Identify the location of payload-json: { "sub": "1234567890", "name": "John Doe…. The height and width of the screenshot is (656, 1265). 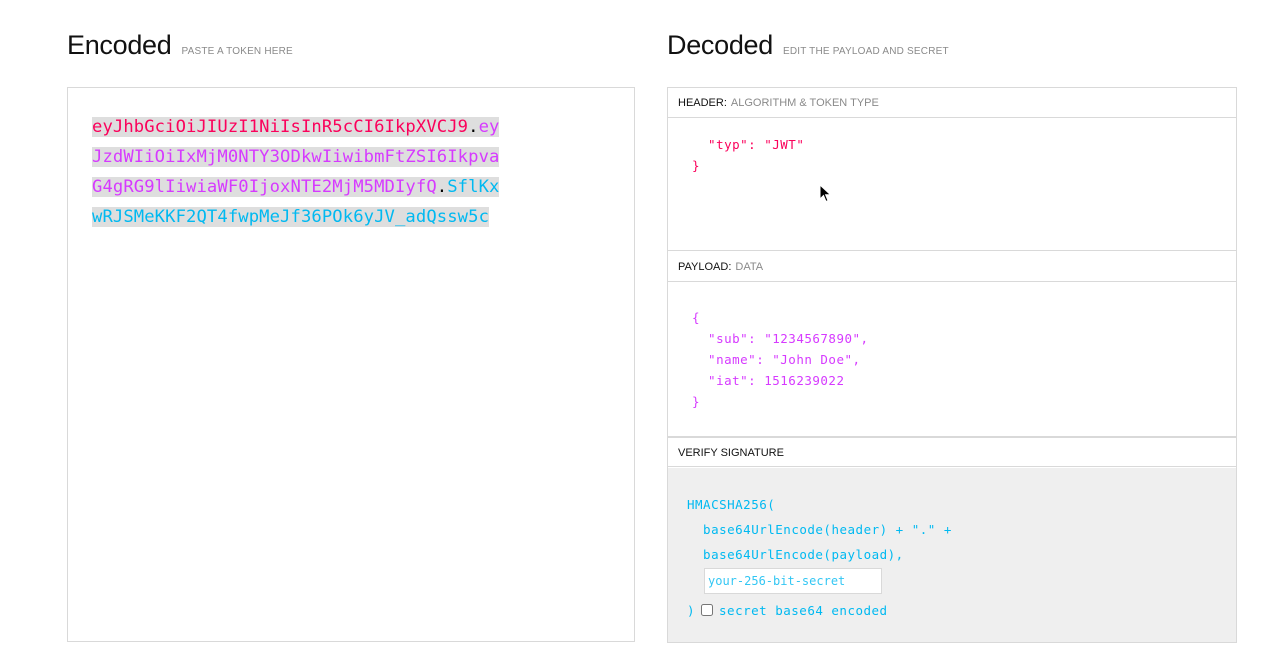
(780, 359).